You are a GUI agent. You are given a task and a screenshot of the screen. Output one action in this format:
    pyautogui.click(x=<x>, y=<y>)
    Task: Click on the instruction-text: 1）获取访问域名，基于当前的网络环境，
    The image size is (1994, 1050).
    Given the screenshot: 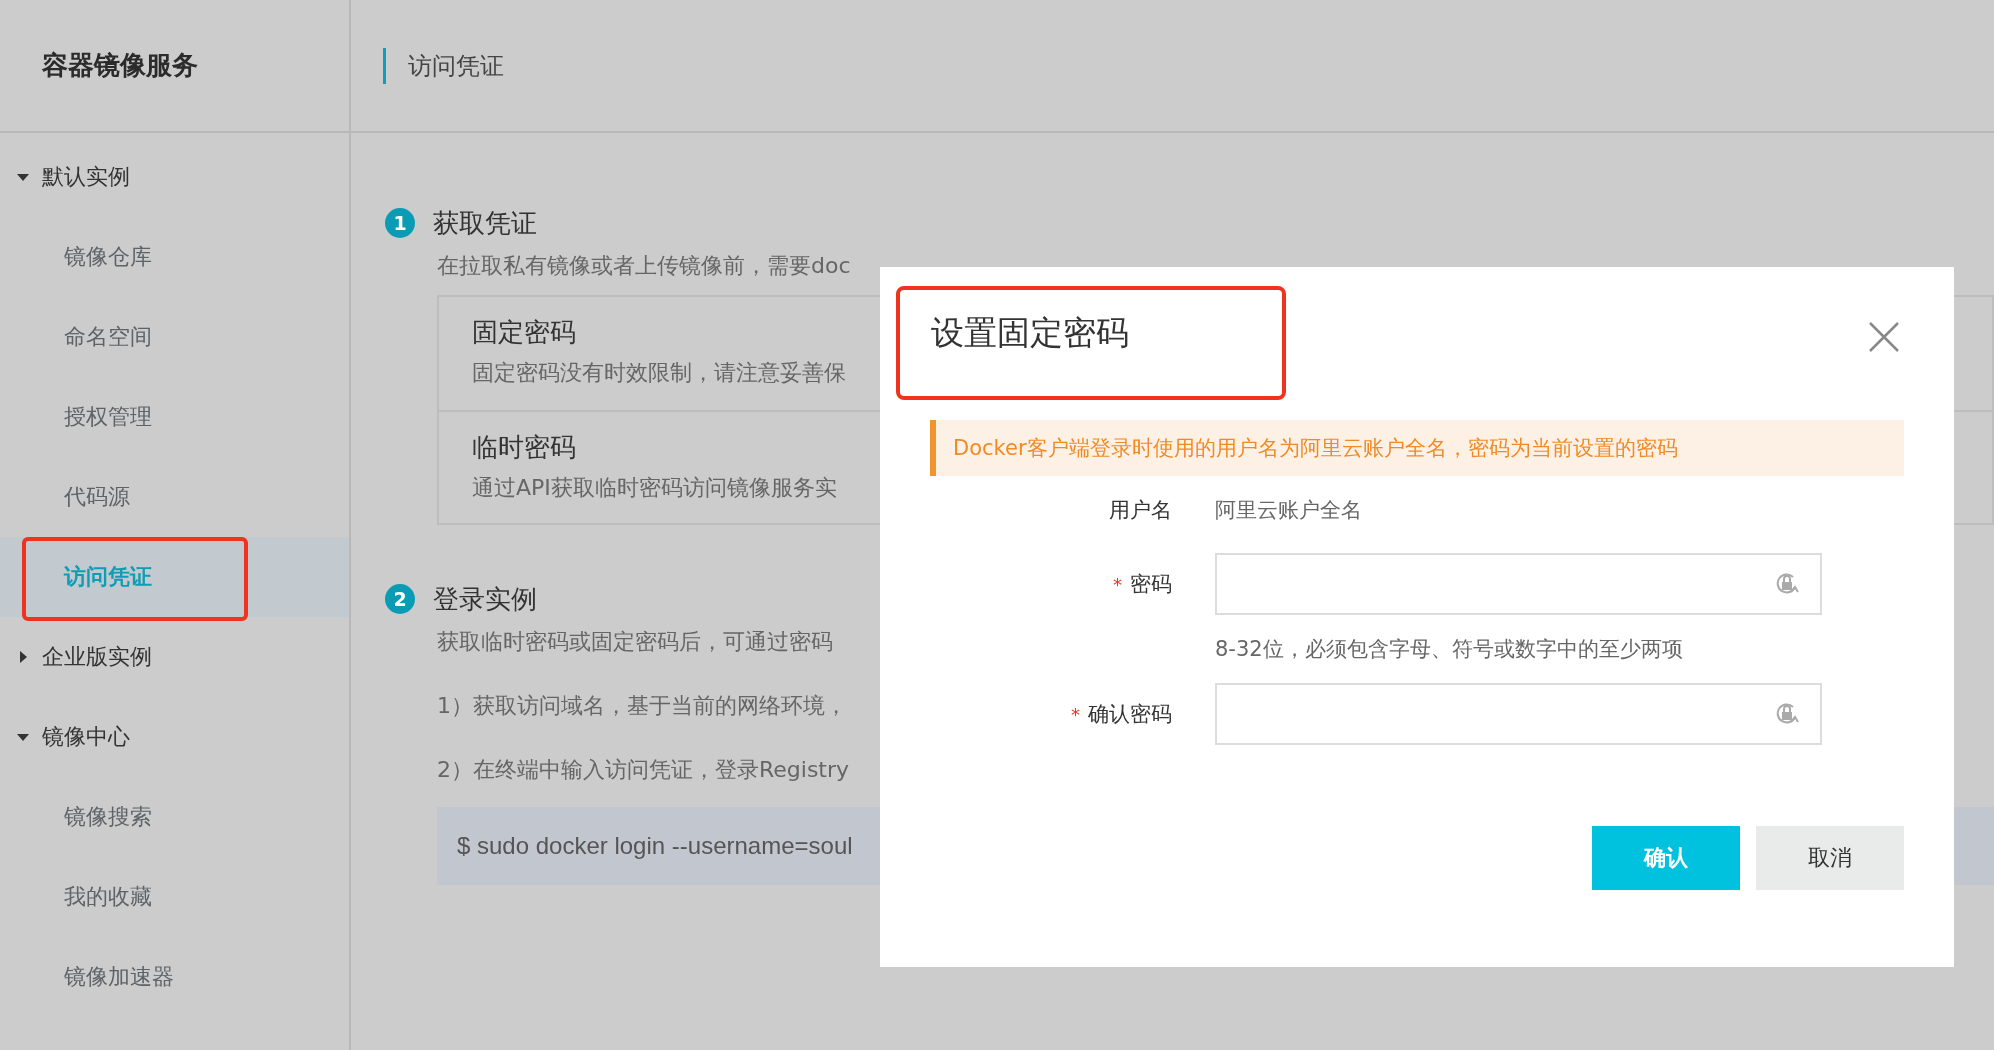 What is the action you would take?
    pyautogui.click(x=642, y=706)
    